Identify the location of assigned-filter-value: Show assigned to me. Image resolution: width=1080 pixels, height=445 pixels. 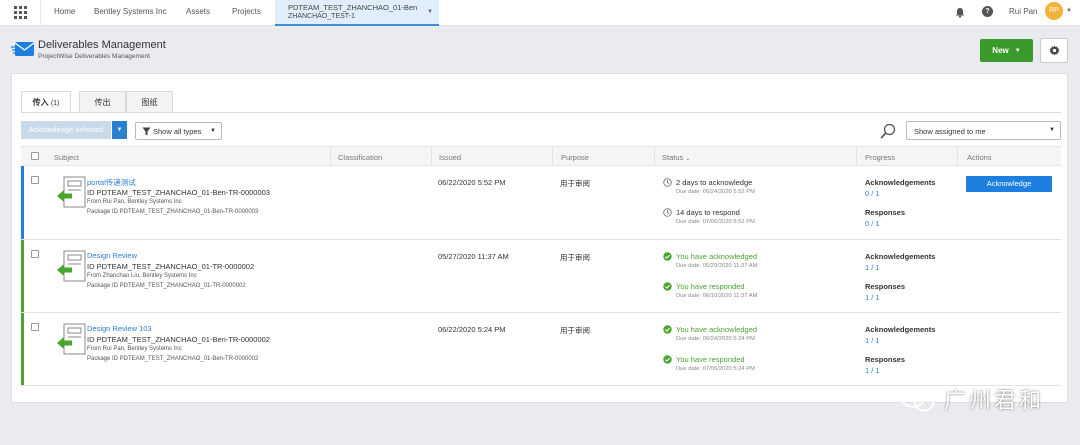
(950, 131).